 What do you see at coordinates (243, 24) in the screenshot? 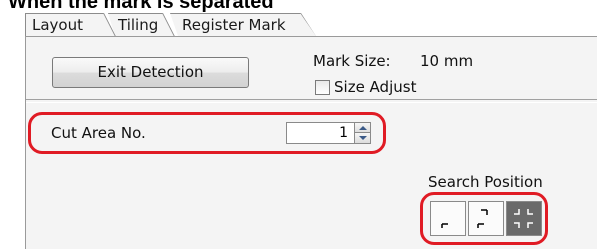
I see `tab-register-mark: Register Mark` at bounding box center [243, 24].